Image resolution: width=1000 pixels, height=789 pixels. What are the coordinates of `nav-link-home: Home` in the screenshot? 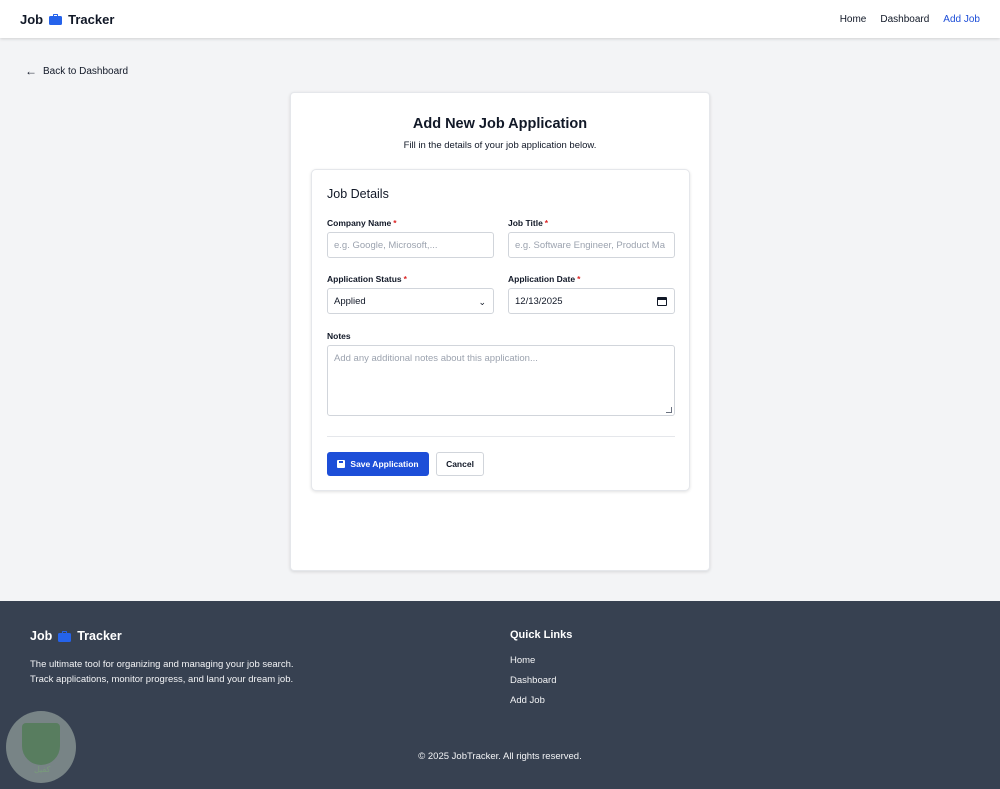 It's located at (853, 19).